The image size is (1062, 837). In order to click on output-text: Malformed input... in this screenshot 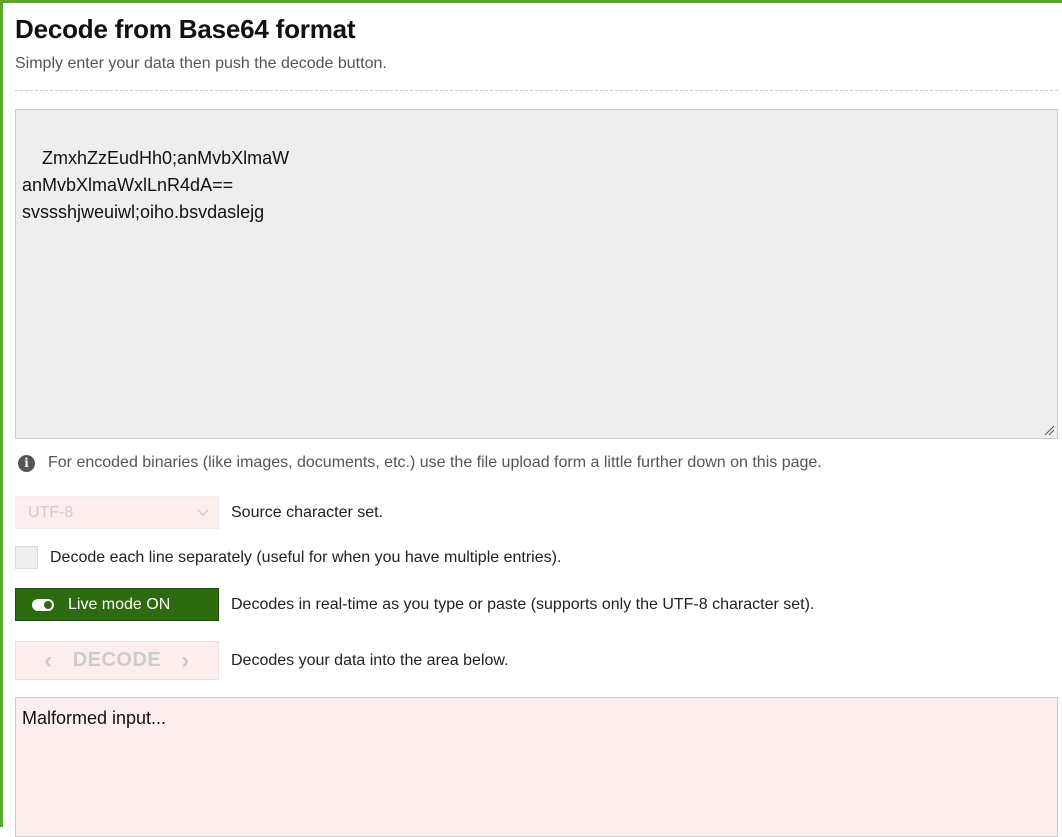, I will do `click(94, 718)`.